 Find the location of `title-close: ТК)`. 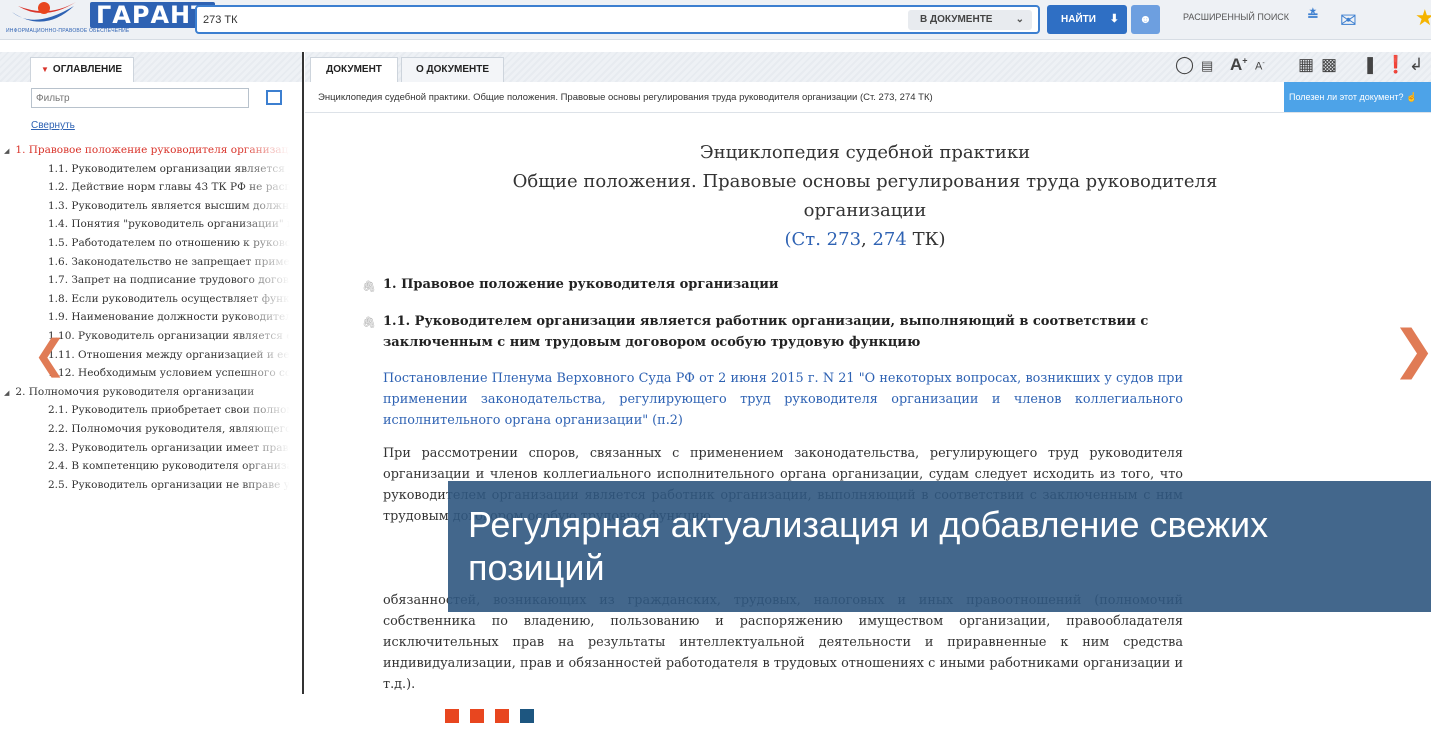

title-close: ТК) is located at coordinates (926, 239).